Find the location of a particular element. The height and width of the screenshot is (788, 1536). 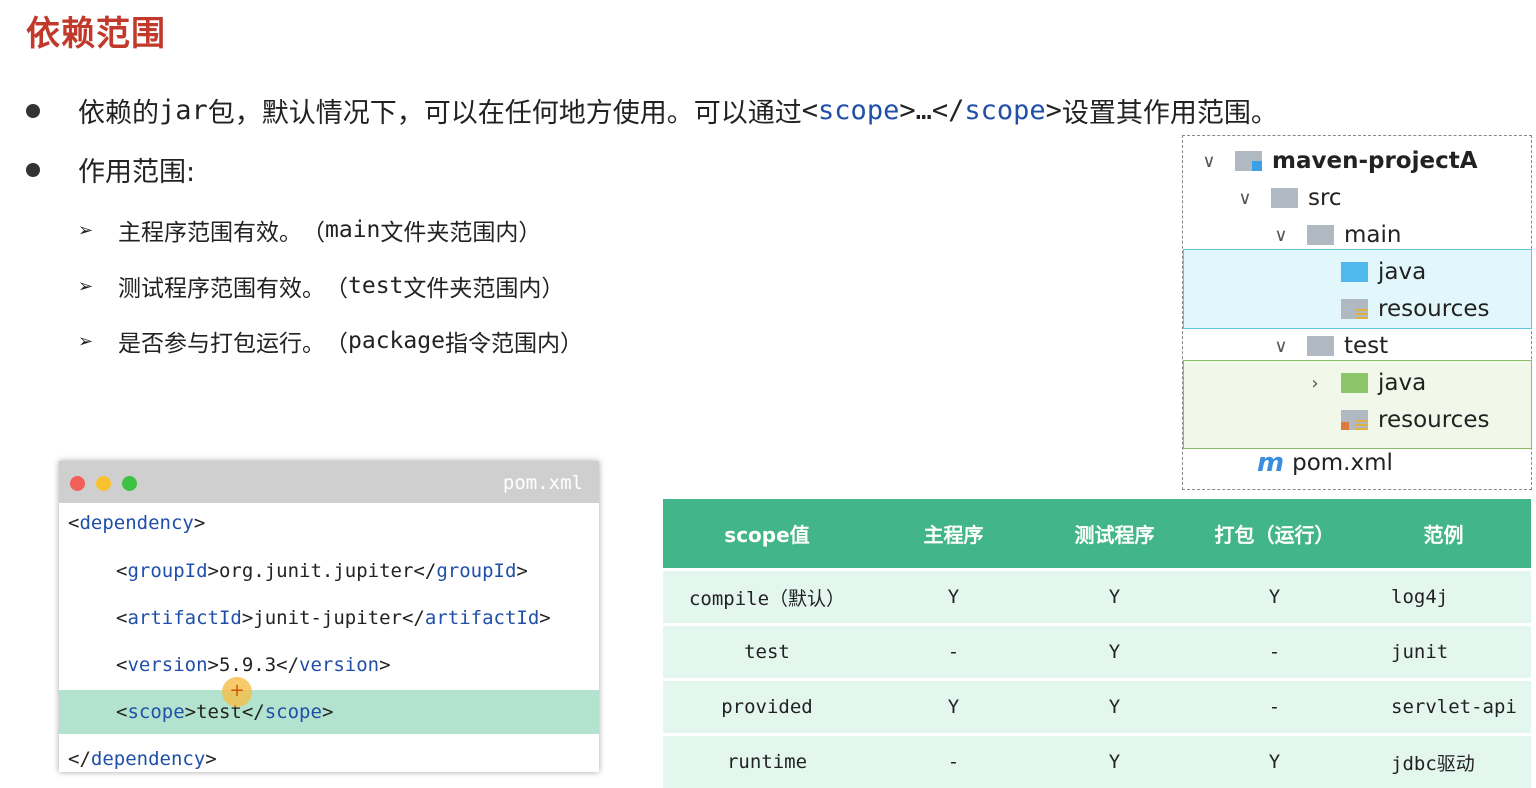

cell-example: servlet-api is located at coordinates (1443, 707).